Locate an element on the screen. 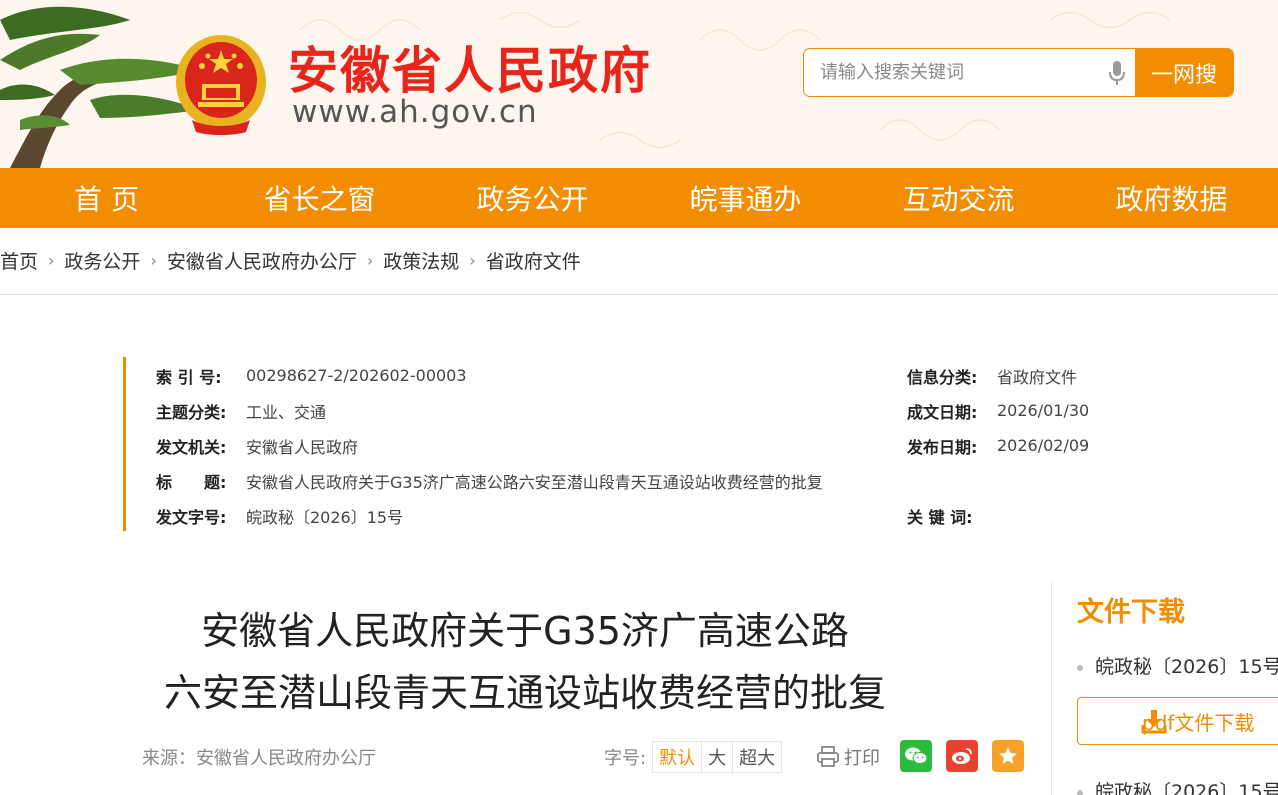 The width and height of the screenshot is (1278, 795). breadcrumb-office: 安徽省人民政府办公厅 is located at coordinates (262, 260).